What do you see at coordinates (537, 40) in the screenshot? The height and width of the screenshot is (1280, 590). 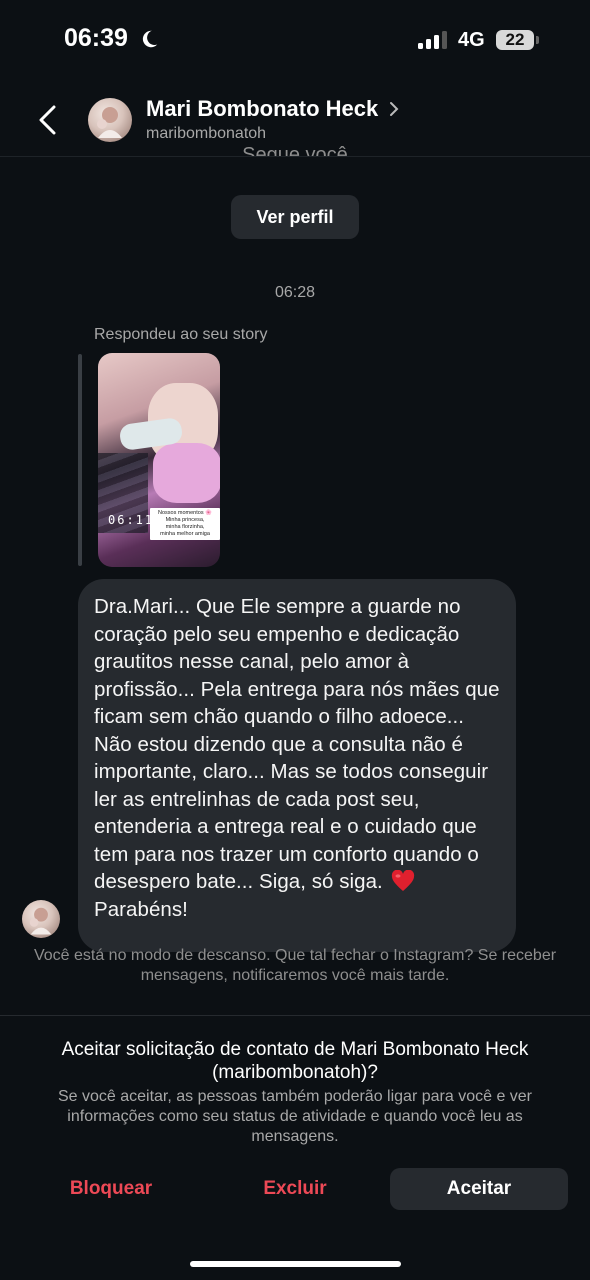 I see `battery-nub` at bounding box center [537, 40].